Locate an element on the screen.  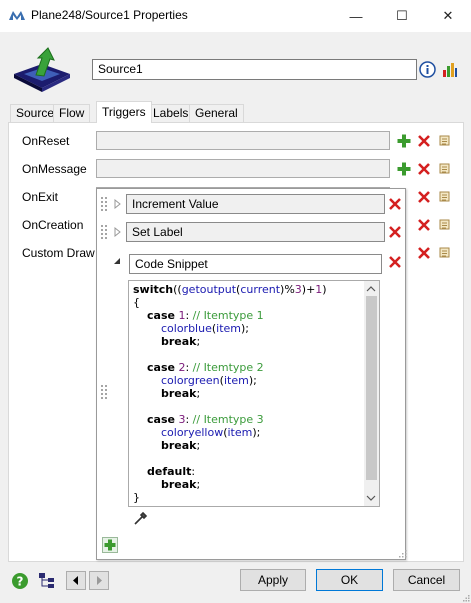
trigger-label-oncreation: OnCreation is located at coordinates (53, 225).